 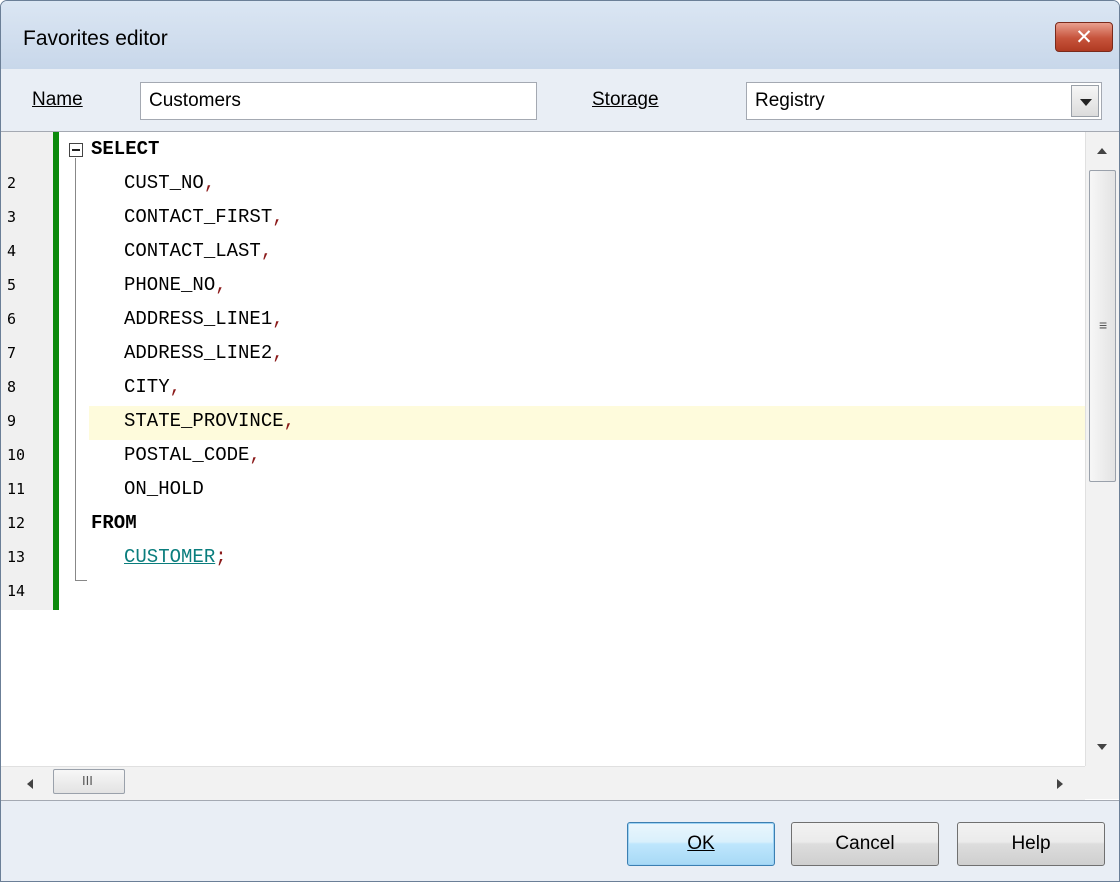 What do you see at coordinates (924, 101) in the screenshot?
I see `storage-select: Registry` at bounding box center [924, 101].